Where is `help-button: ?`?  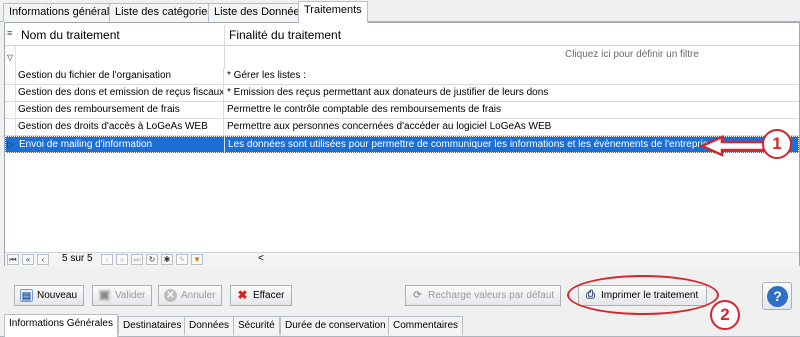 help-button: ? is located at coordinates (777, 296).